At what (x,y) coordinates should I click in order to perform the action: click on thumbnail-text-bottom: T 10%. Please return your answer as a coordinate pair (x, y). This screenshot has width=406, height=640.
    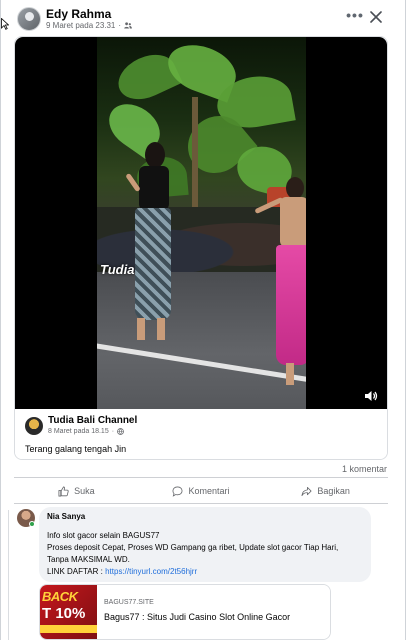
    Looking at the image, I should click on (64, 613).